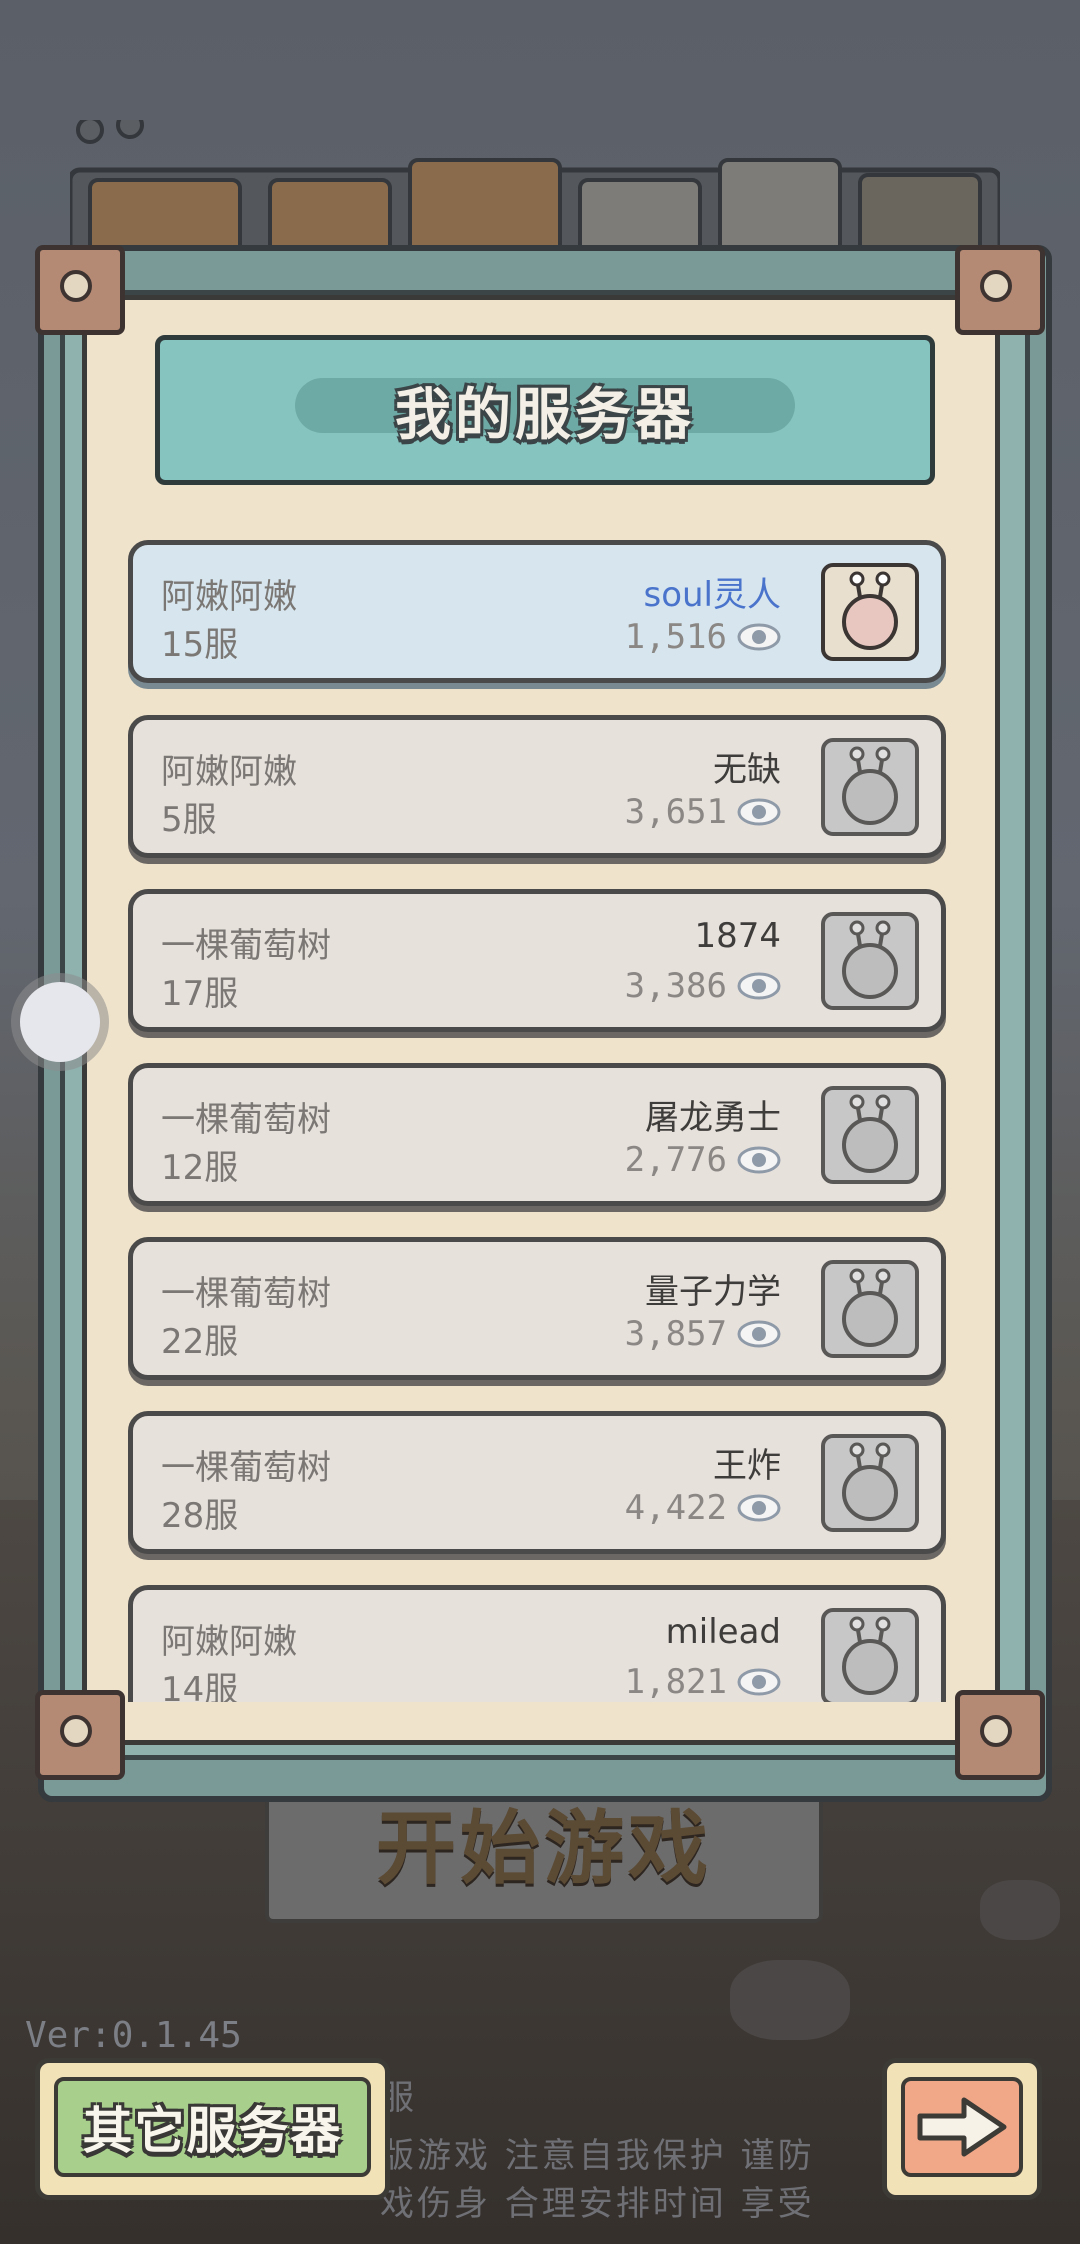 The image size is (1080, 2244). What do you see at coordinates (200, 1516) in the screenshot?
I see `server-number: 28服` at bounding box center [200, 1516].